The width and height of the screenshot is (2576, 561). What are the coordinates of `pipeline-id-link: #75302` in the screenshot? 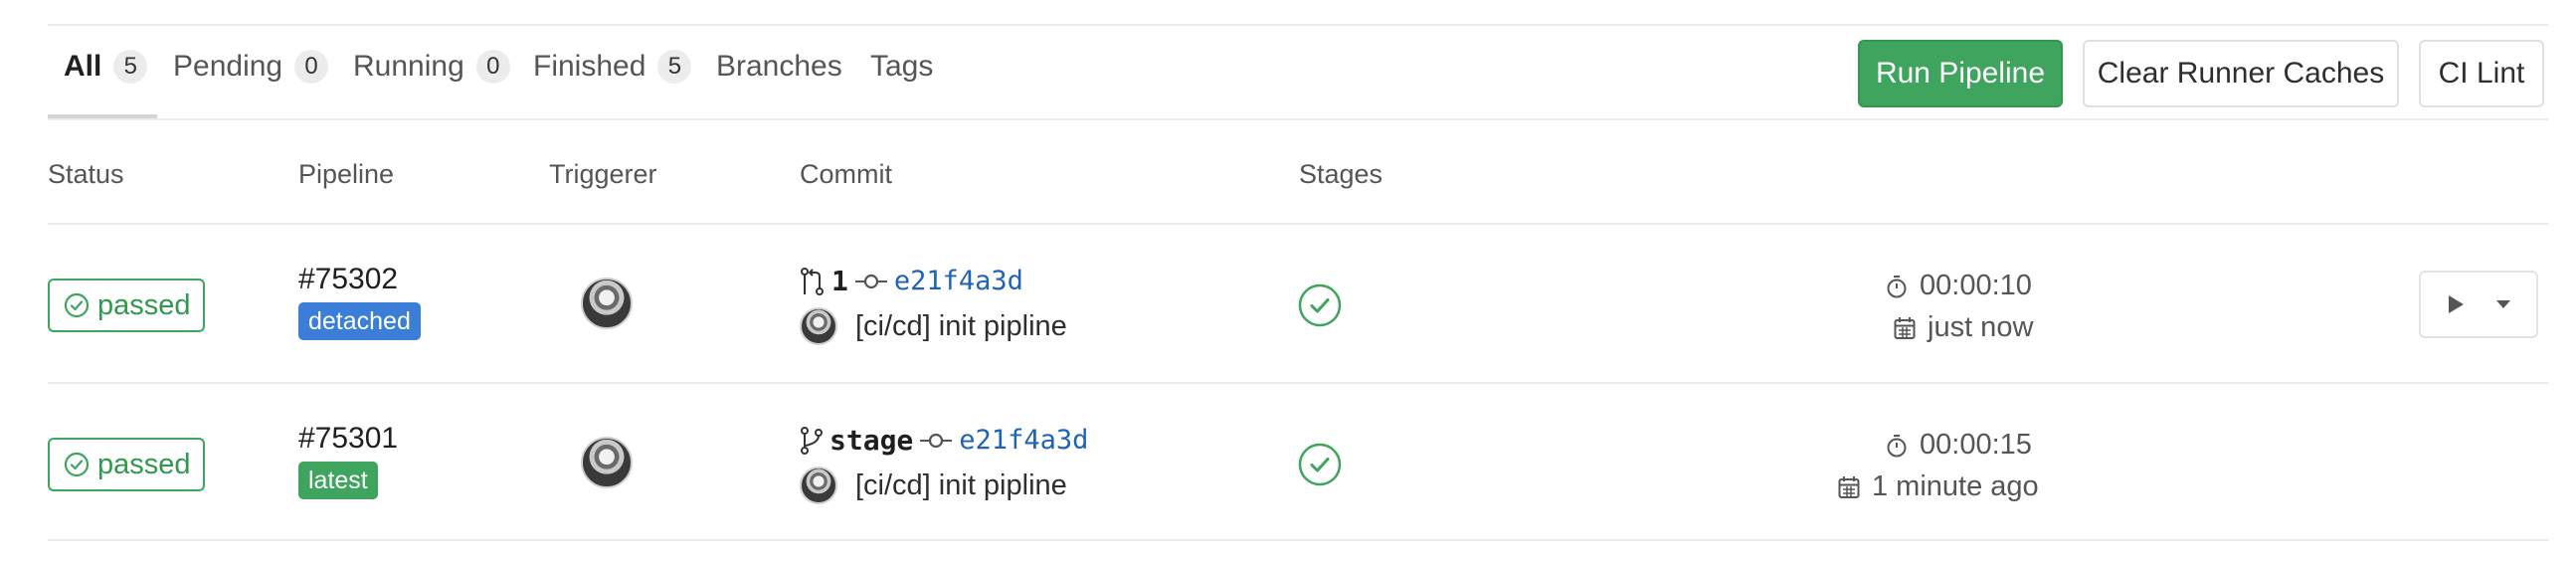 It's located at (348, 279).